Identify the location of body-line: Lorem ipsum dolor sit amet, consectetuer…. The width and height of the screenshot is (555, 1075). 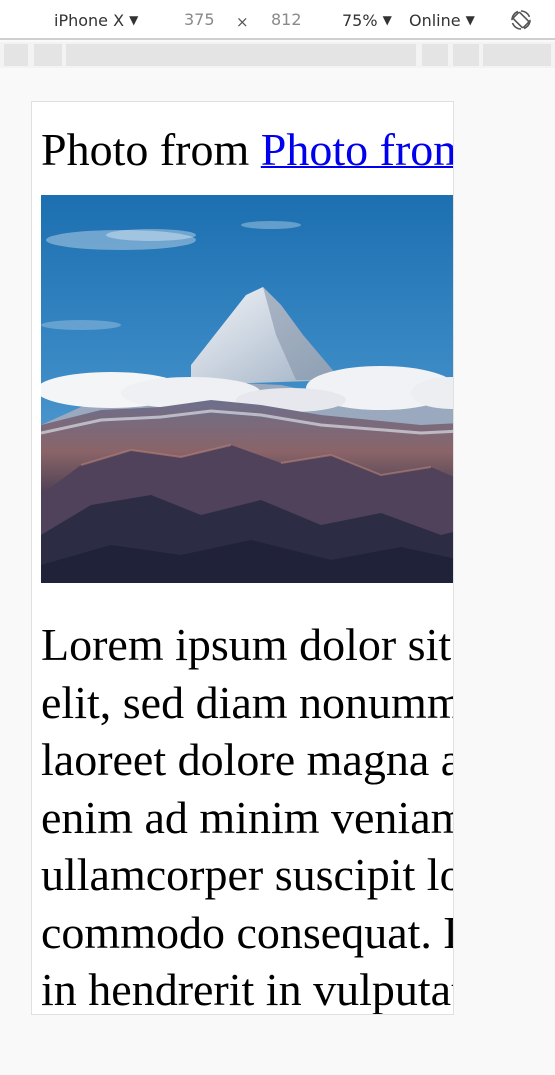
(247, 644).